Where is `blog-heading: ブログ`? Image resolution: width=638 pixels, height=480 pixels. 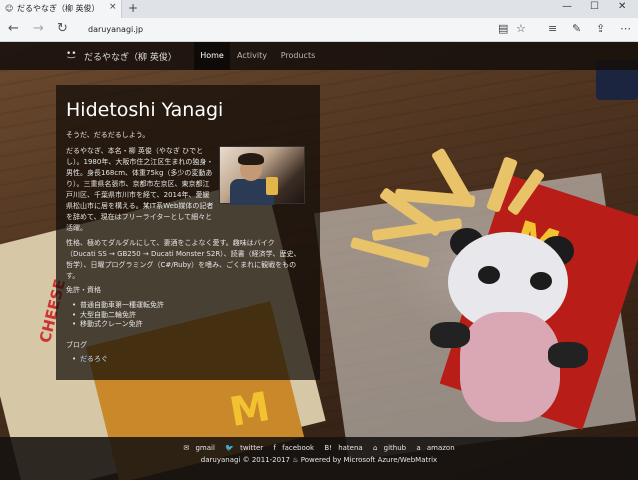 blog-heading: ブログ is located at coordinates (76, 345).